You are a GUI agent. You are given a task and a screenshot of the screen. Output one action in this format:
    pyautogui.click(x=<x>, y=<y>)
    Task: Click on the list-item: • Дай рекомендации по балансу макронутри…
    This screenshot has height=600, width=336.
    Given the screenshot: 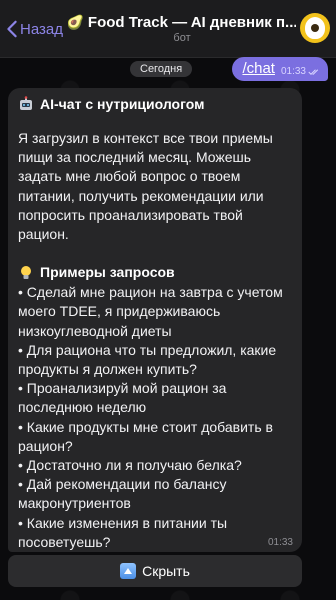 What is the action you would take?
    pyautogui.click(x=122, y=494)
    